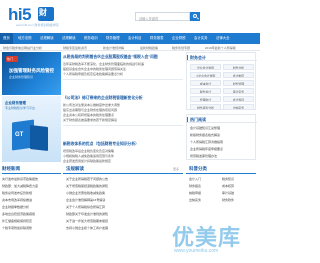 The image size is (320, 263). Describe the element at coordinates (201, 38) in the screenshot. I see `nav-item: 会计实务` at that location.